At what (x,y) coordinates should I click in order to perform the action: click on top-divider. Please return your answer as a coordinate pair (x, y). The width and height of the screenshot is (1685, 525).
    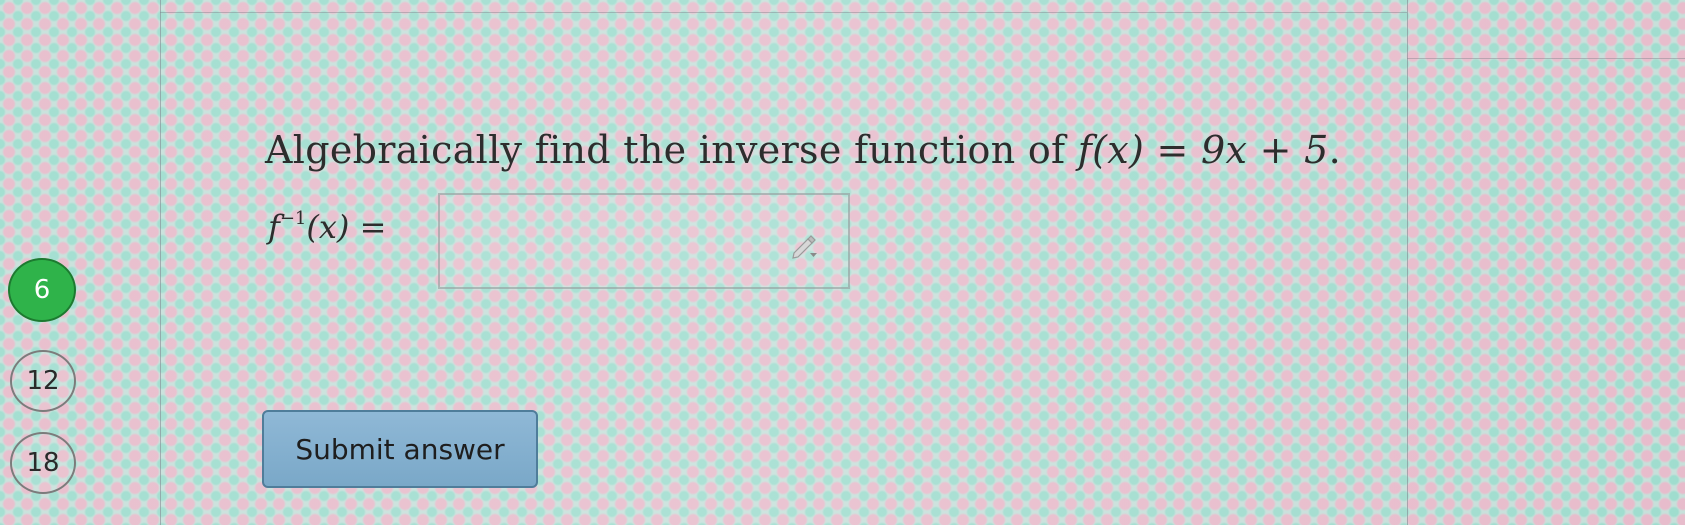
    Looking at the image, I should click on (783, 12).